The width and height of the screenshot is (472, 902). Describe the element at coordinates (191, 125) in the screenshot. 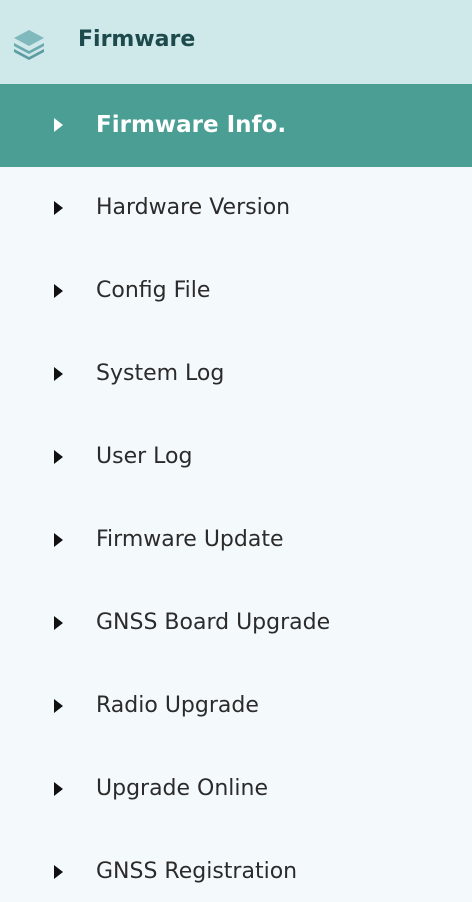

I see `menu-item-label: Firmware Info.` at that location.